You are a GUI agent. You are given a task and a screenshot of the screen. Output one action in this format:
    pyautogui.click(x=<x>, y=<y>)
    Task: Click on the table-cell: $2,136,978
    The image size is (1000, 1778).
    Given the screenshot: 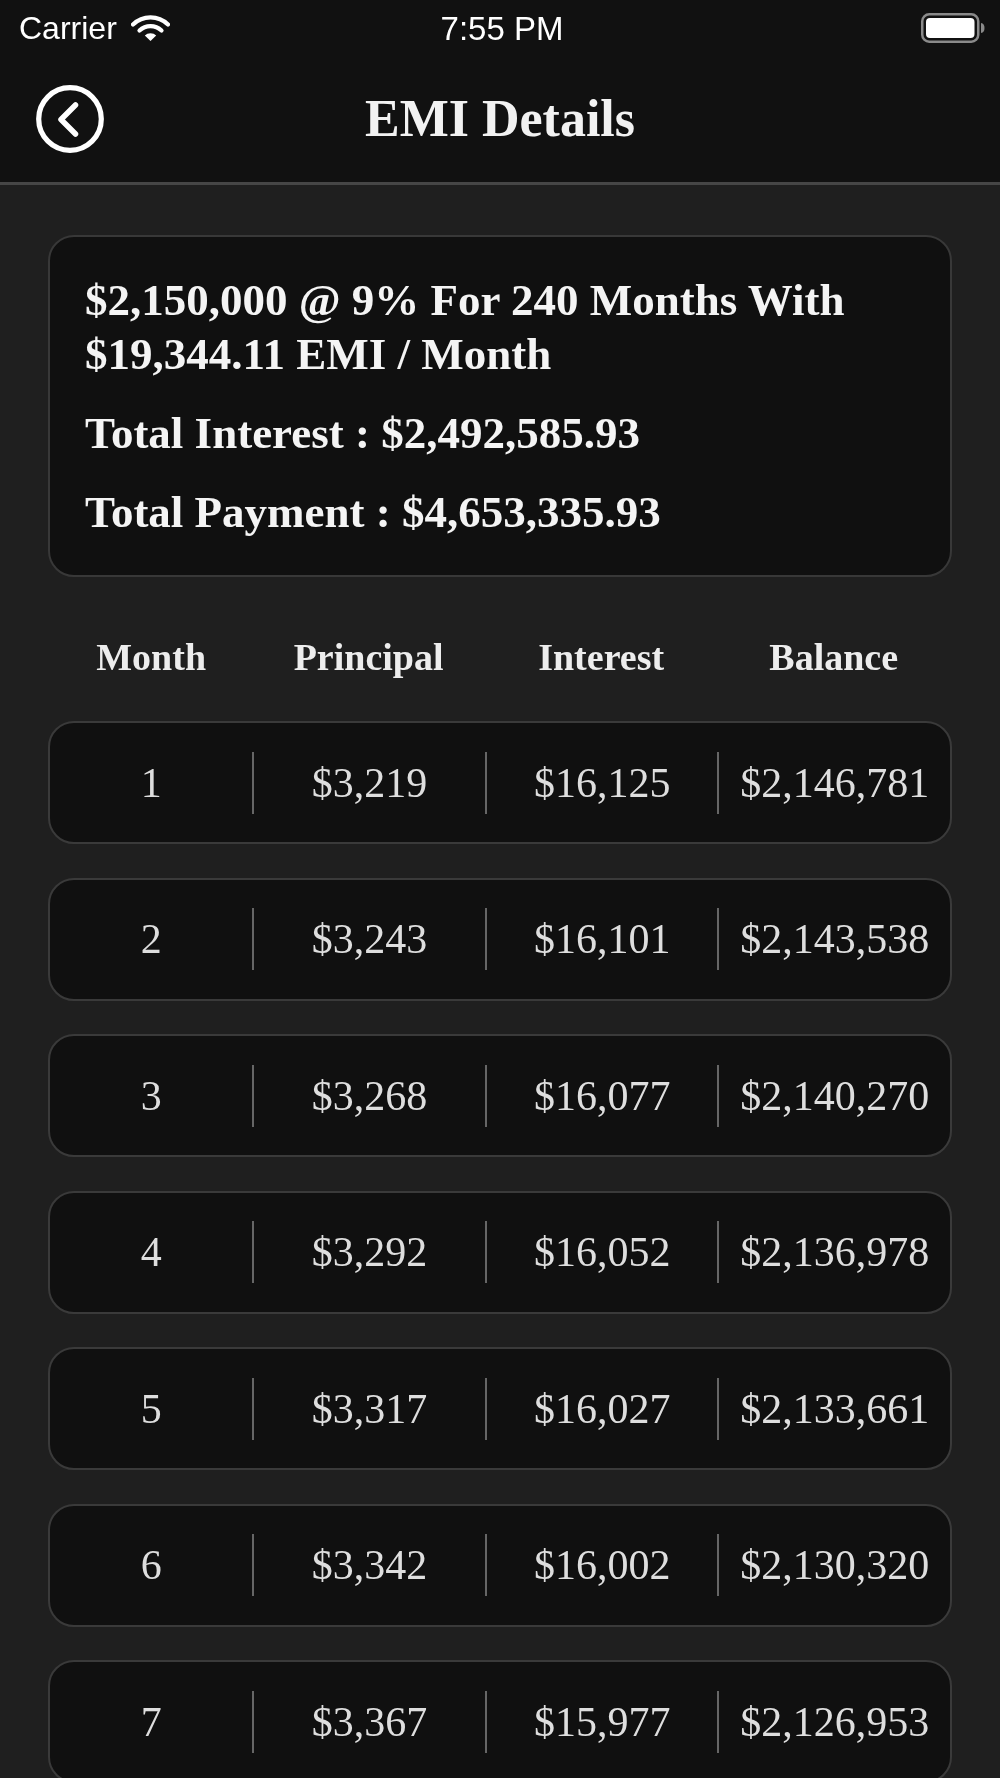 What is the action you would take?
    pyautogui.click(x=833, y=1252)
    